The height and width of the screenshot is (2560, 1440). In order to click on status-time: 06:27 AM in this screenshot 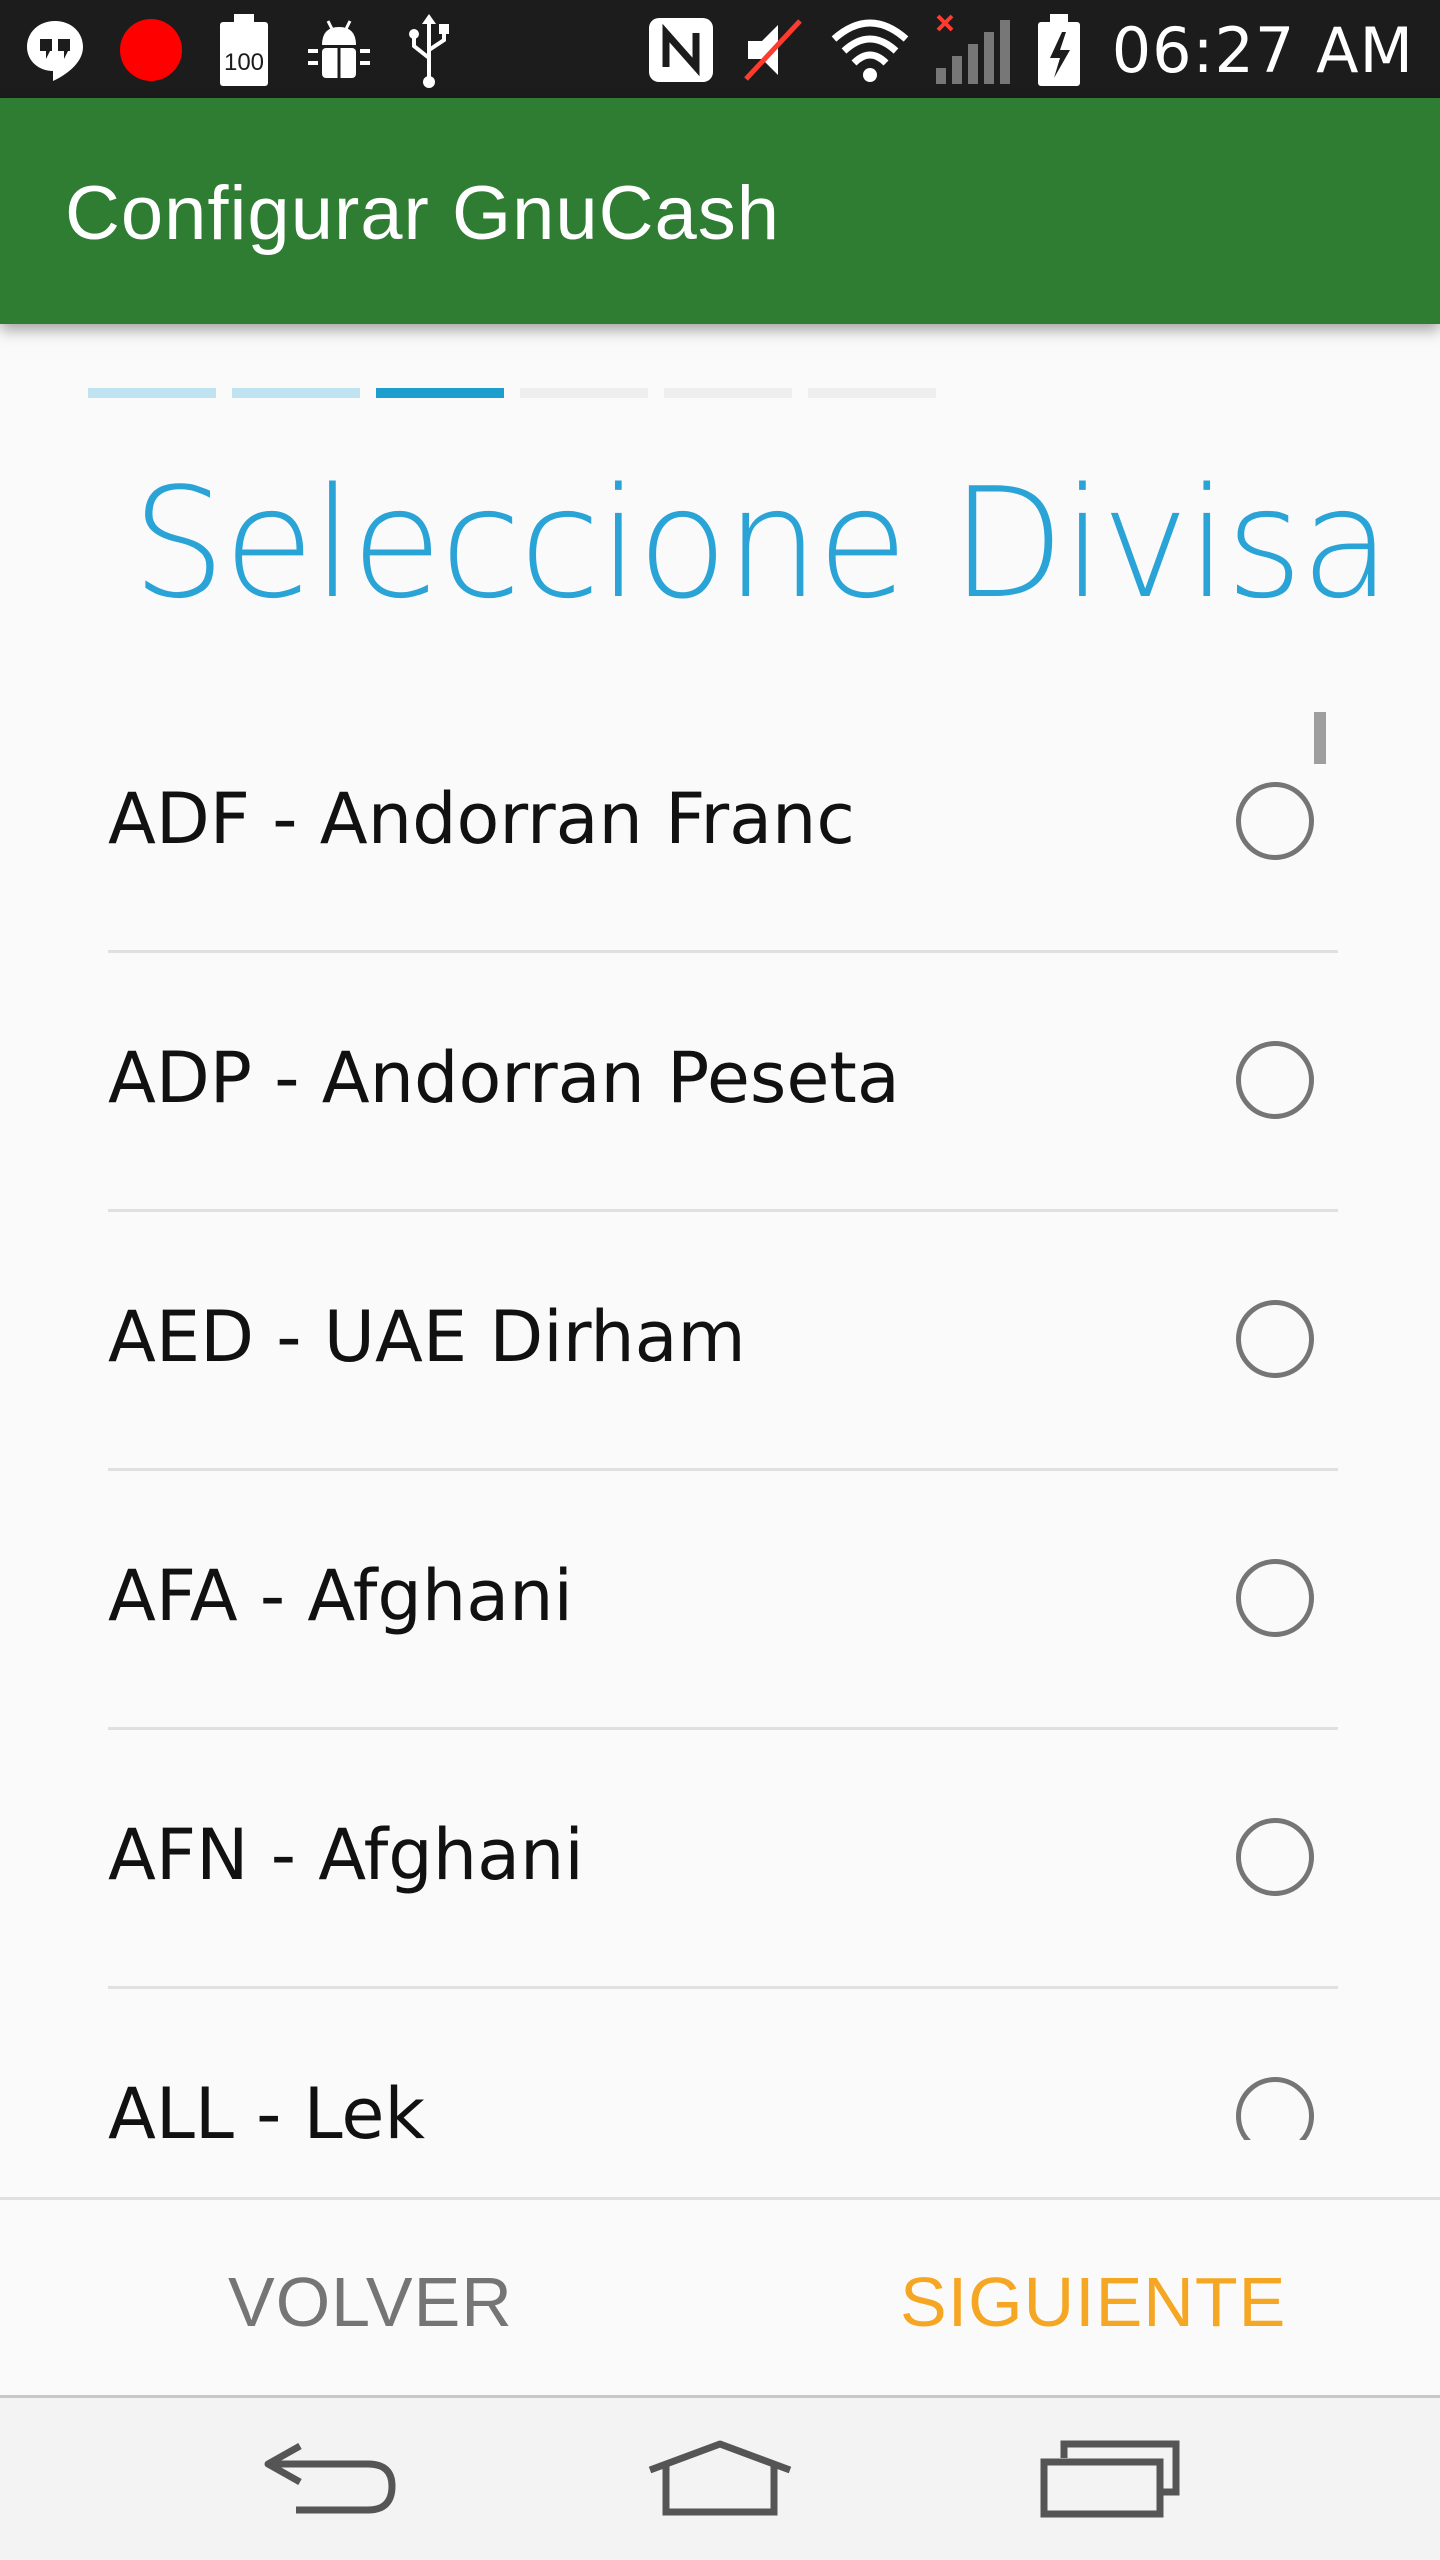, I will do `click(1262, 50)`.